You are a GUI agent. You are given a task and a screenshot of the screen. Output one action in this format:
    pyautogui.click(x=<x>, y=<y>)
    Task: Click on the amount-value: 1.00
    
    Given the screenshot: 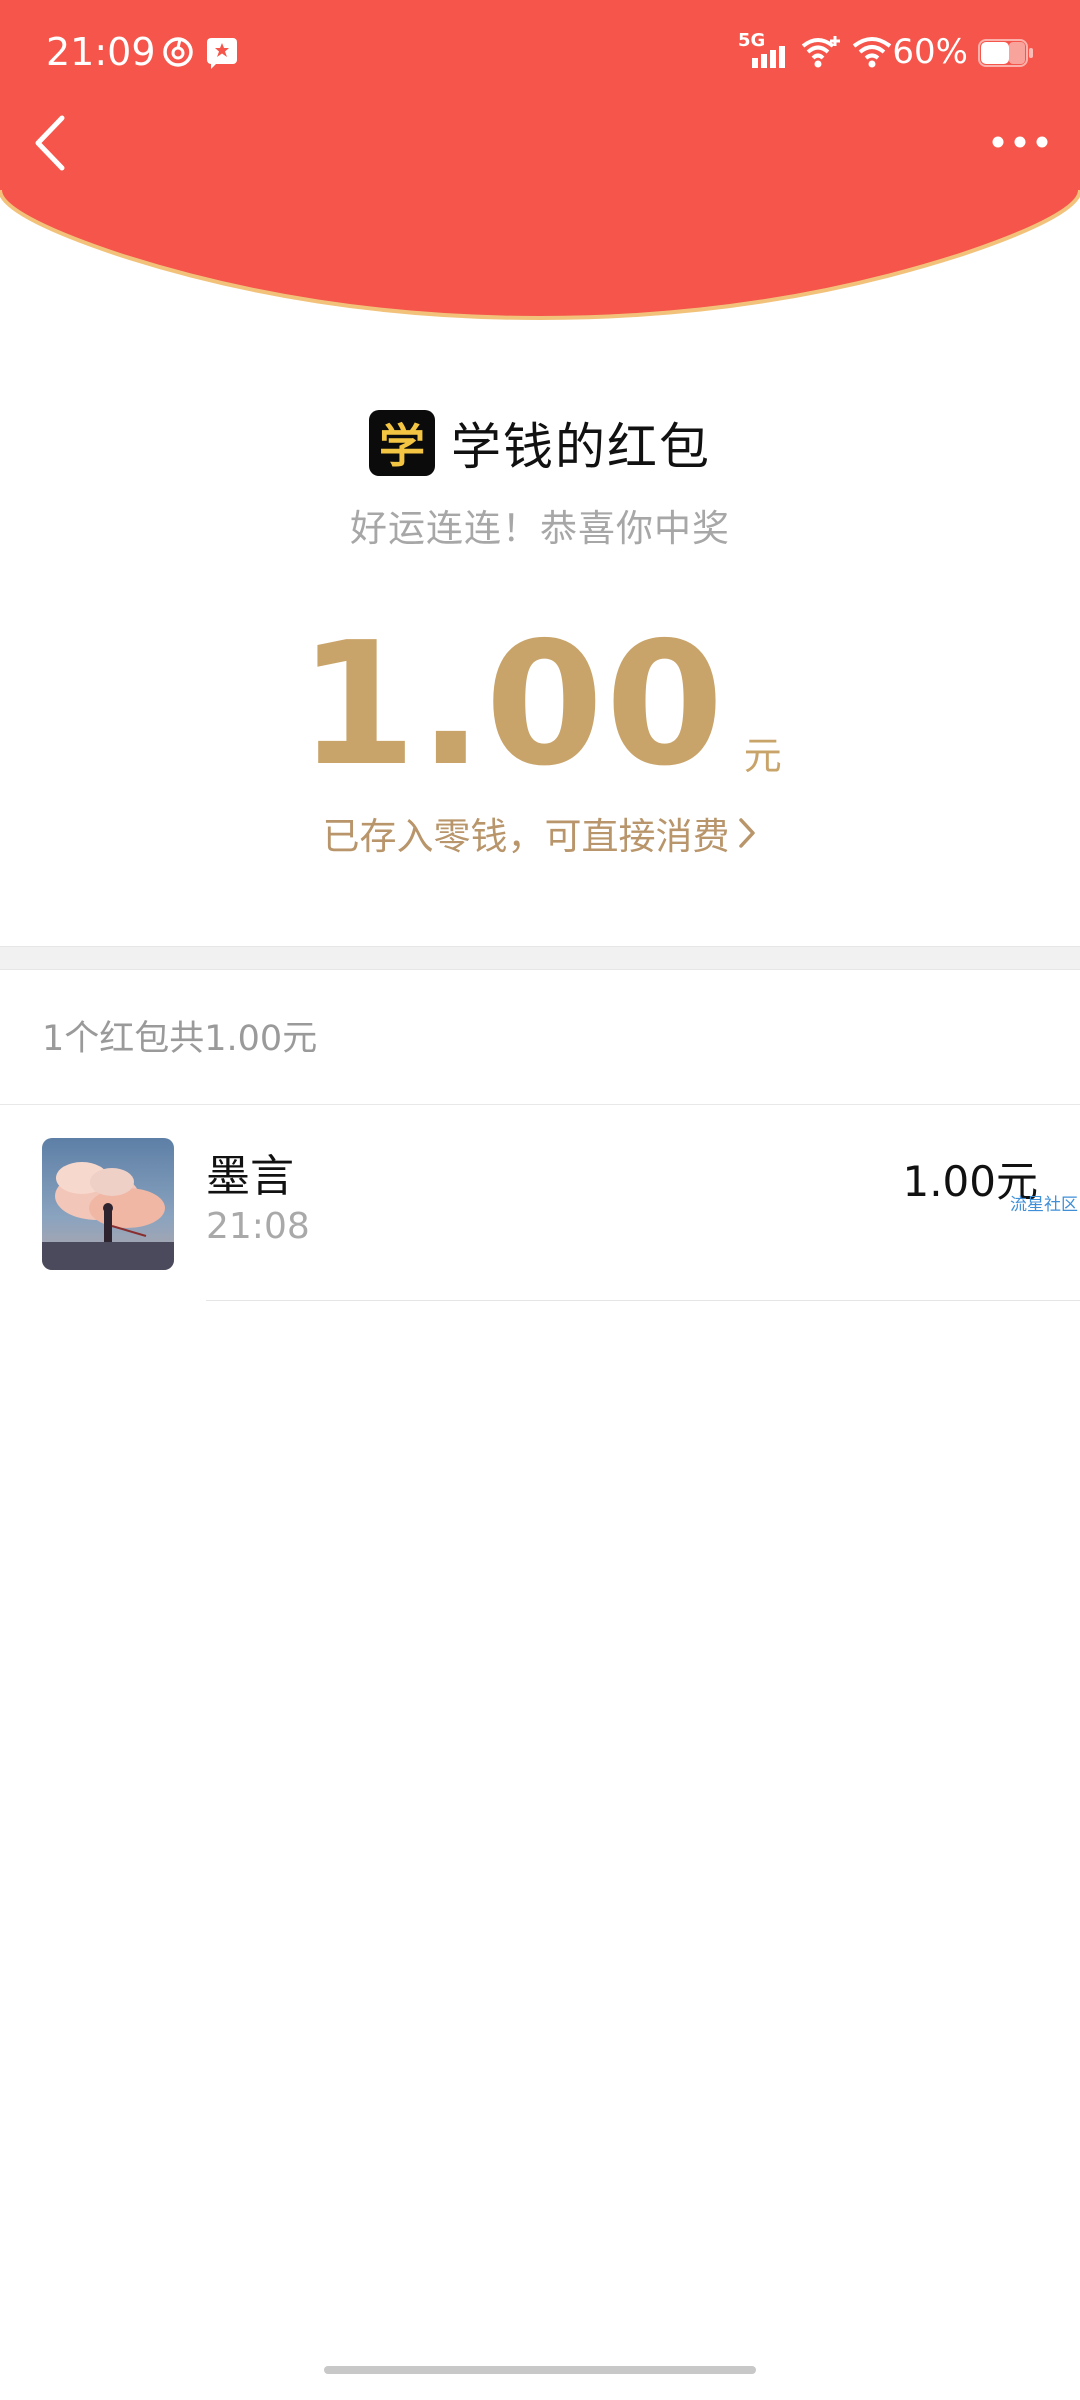 What is the action you would take?
    pyautogui.click(x=512, y=705)
    